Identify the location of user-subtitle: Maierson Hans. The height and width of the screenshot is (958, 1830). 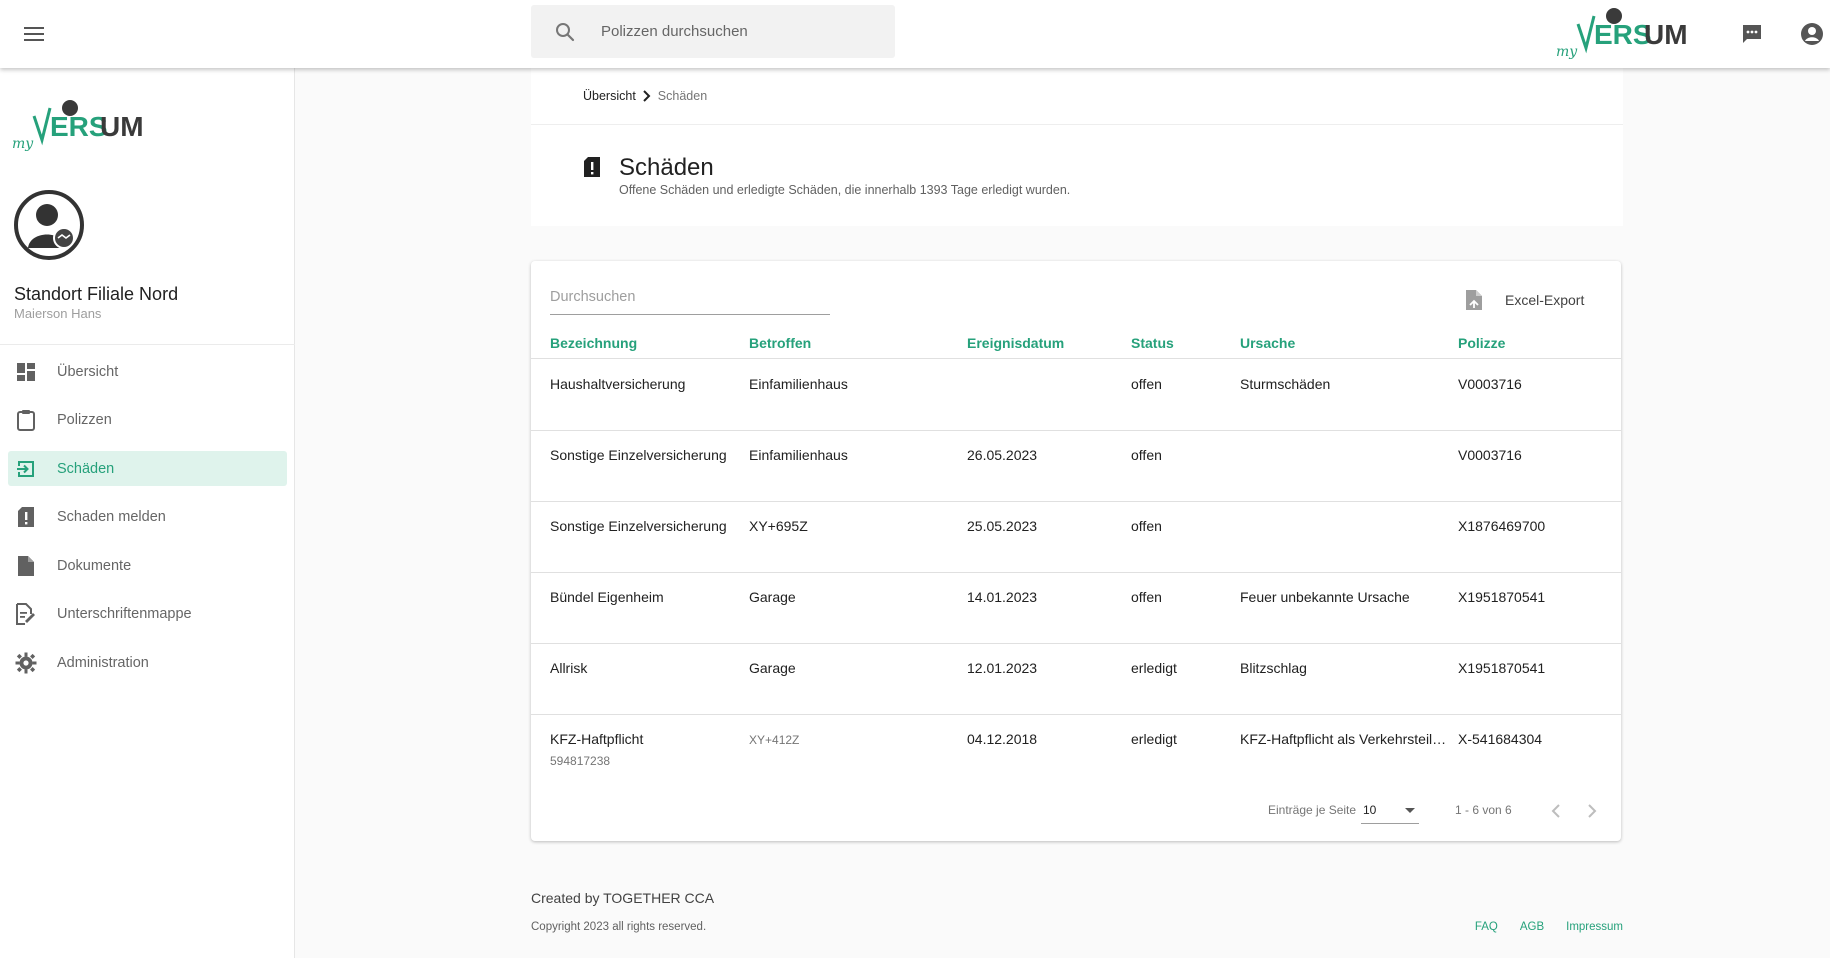
(58, 313).